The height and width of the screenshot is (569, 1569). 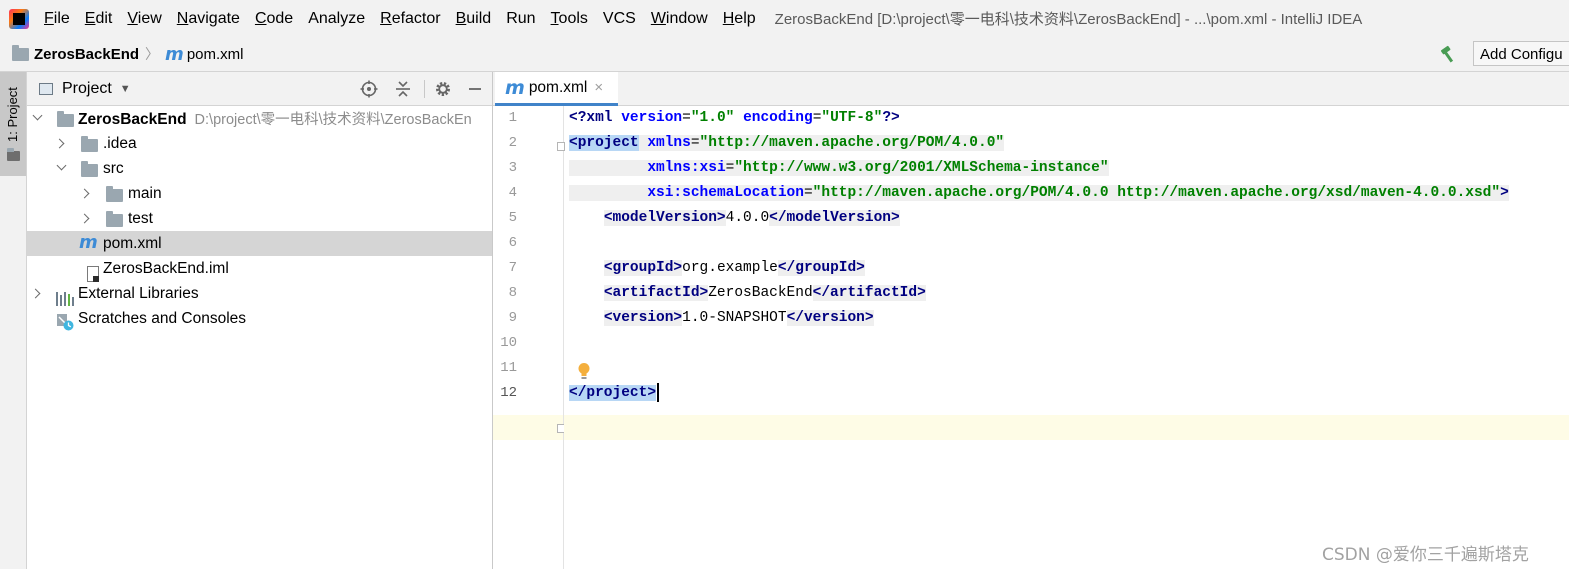 I want to click on menu-label: ile, so click(x=61, y=18).